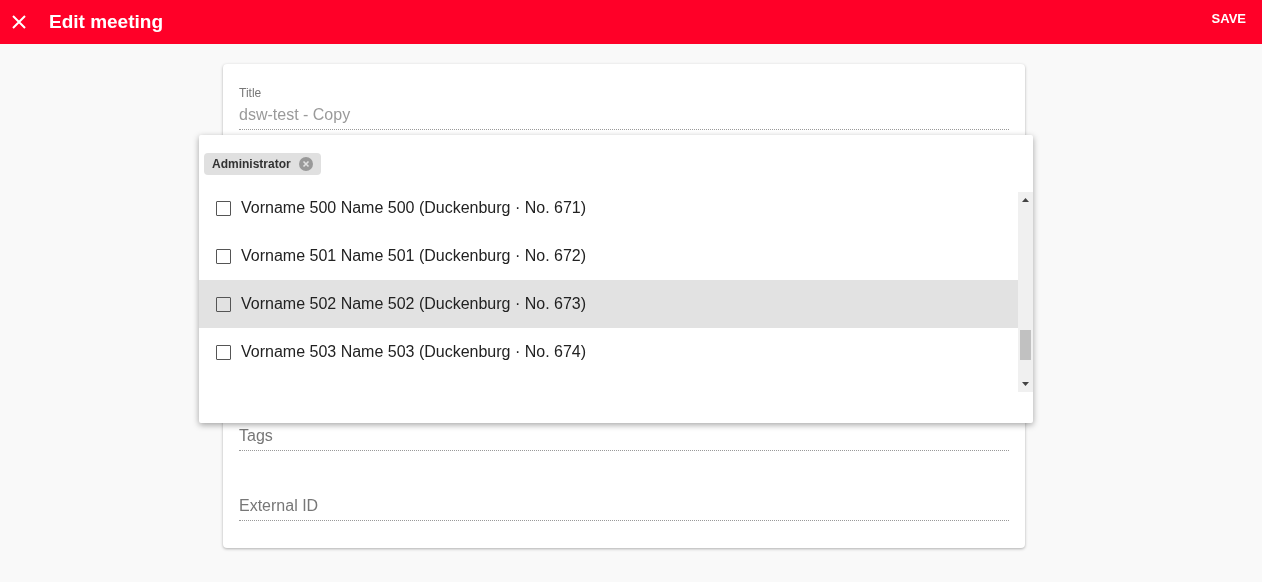  What do you see at coordinates (106, 22) in the screenshot?
I see `page-title: Edit meeting` at bounding box center [106, 22].